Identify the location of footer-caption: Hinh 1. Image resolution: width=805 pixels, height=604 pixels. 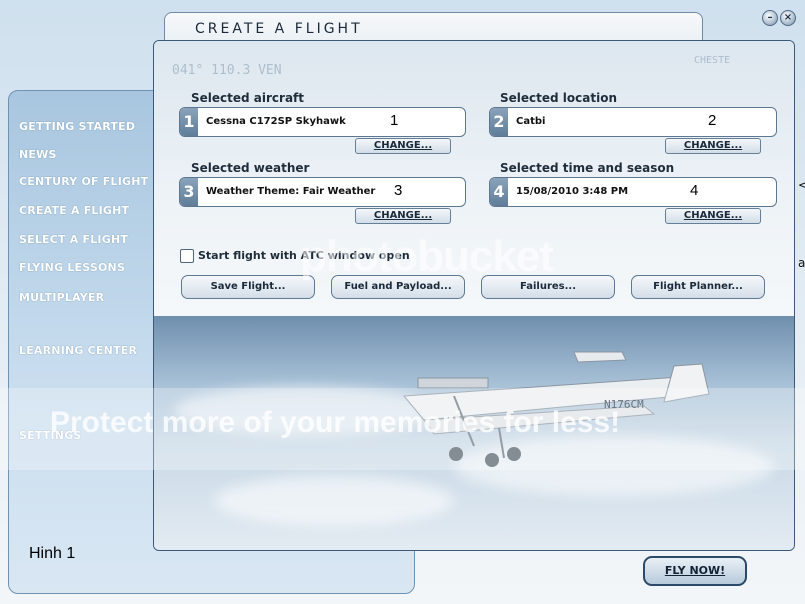
(52, 553).